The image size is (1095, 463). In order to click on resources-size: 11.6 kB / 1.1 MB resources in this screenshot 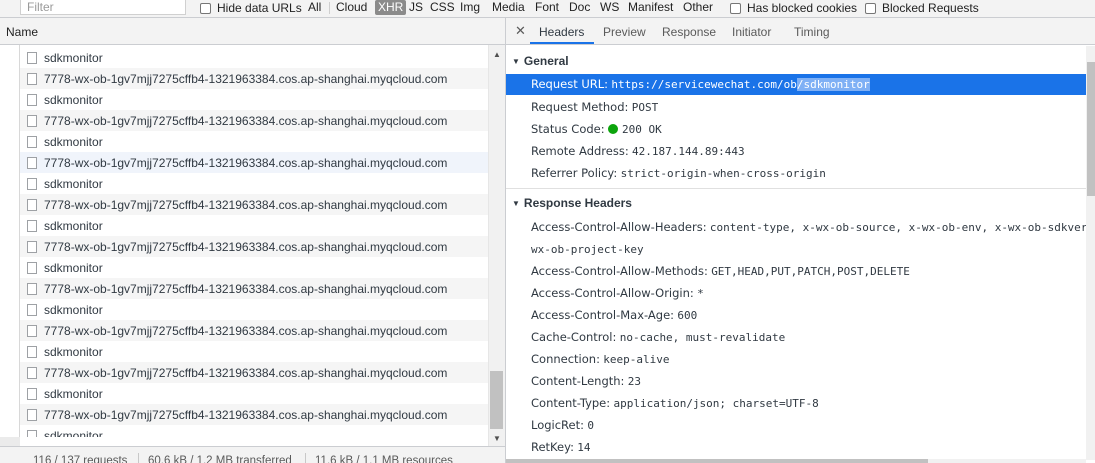, I will do `click(384, 459)`.